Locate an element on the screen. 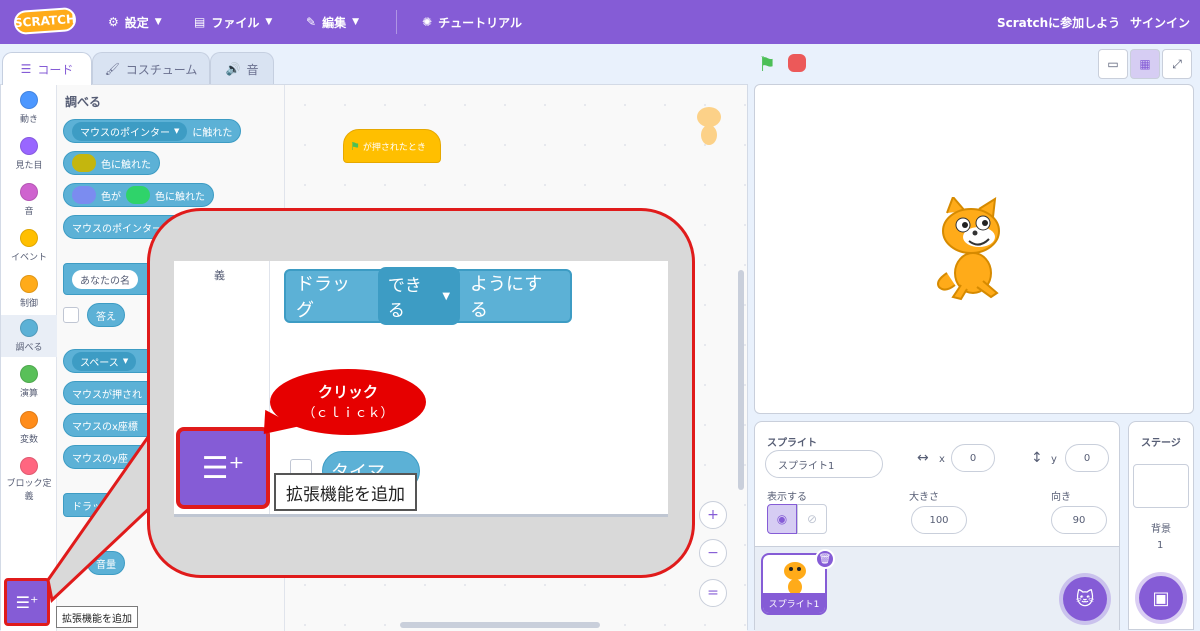 This screenshot has width=1200, height=631. category-motion: 動き is located at coordinates (29, 108).